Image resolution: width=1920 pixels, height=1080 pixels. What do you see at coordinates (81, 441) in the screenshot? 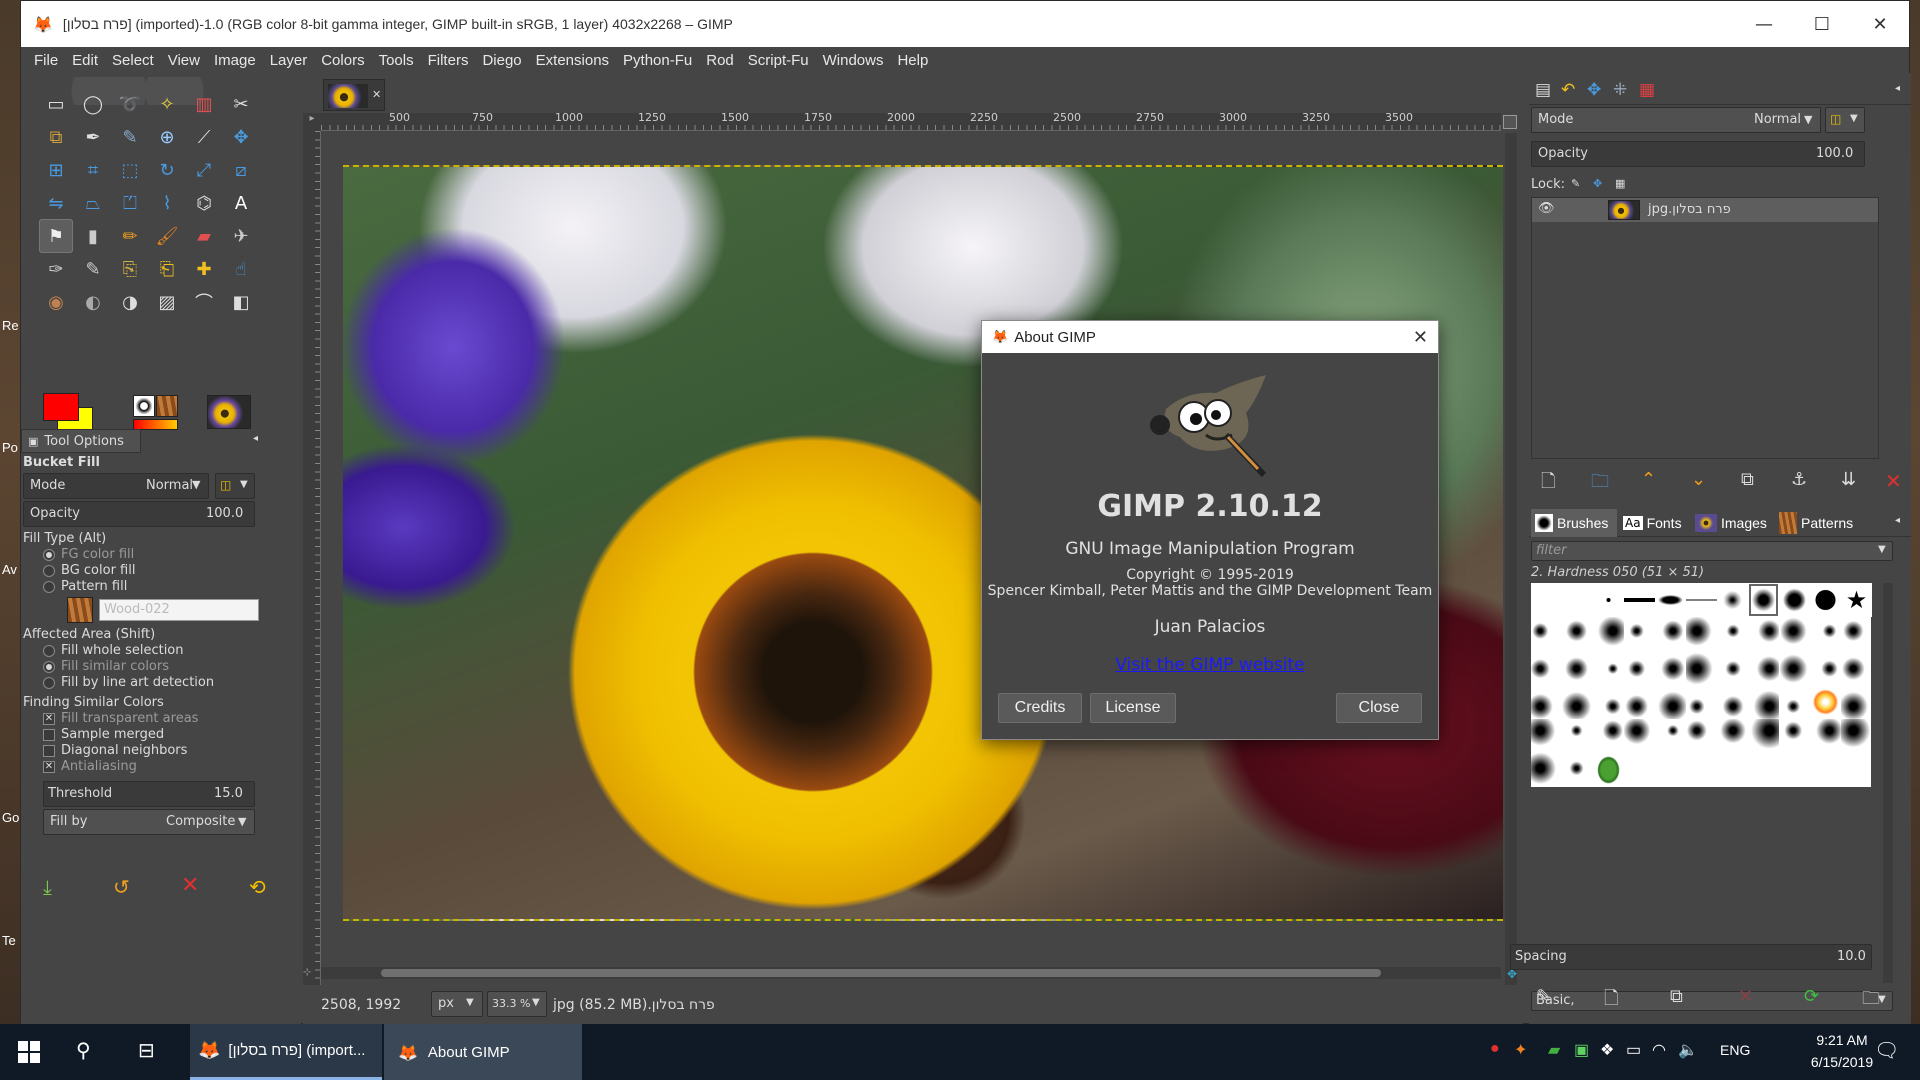
I see `tool-options-tab: ▣ Tool Options` at bounding box center [81, 441].